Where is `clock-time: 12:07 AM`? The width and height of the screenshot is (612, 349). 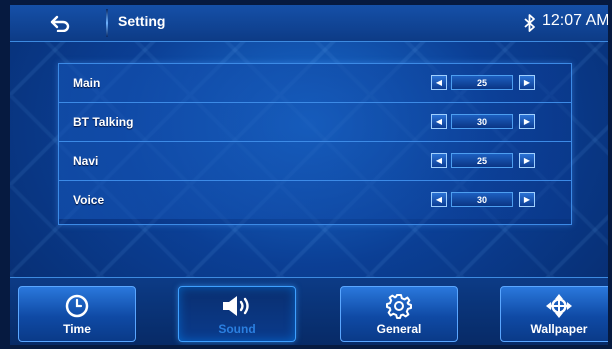
clock-time: 12:07 AM is located at coordinates (575, 20).